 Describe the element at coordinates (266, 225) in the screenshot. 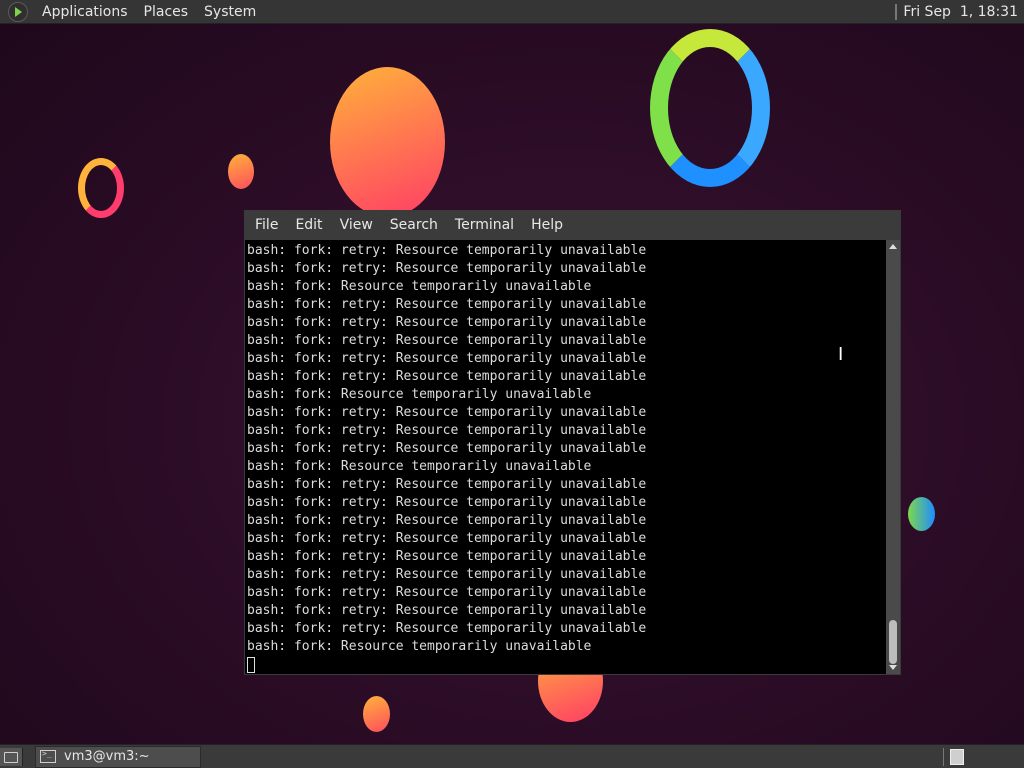

I see `menu-file: File` at that location.